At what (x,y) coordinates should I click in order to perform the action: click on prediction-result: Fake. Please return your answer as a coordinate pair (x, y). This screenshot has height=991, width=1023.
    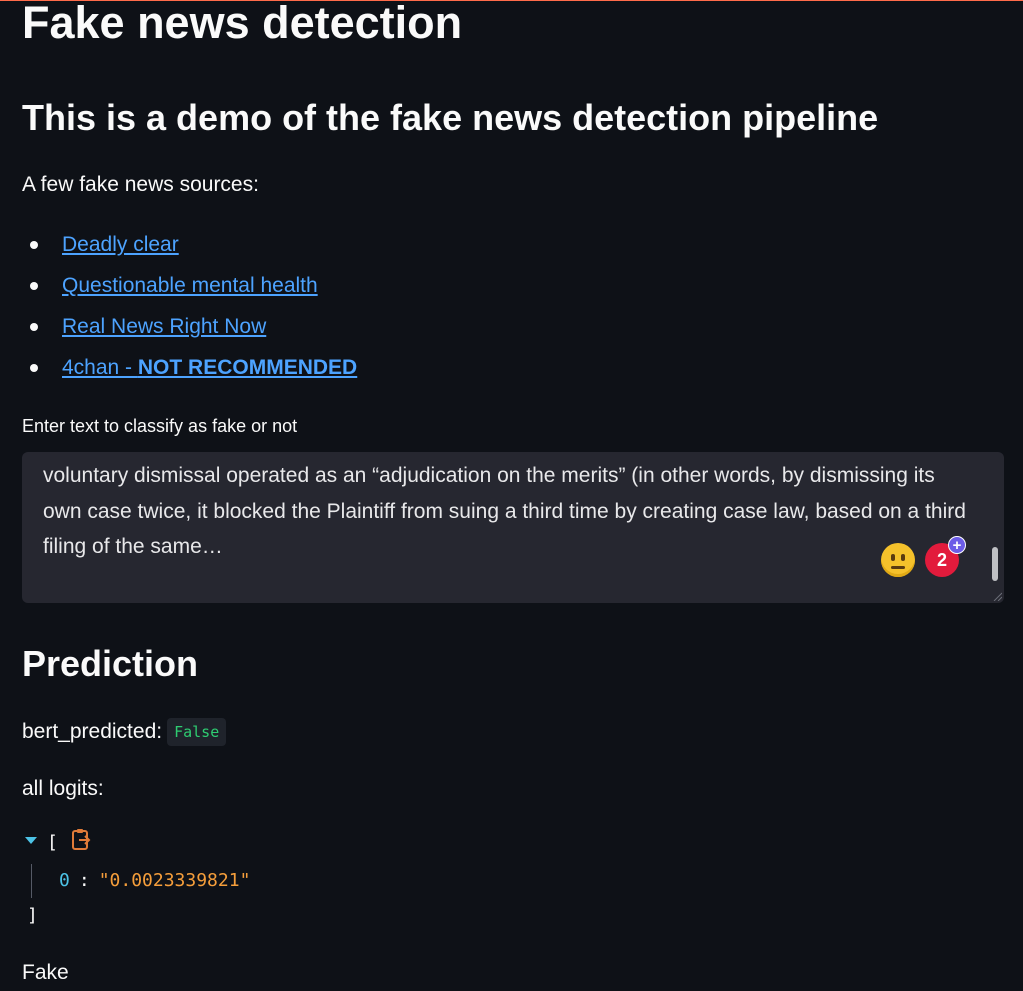
    Looking at the image, I should click on (45, 972).